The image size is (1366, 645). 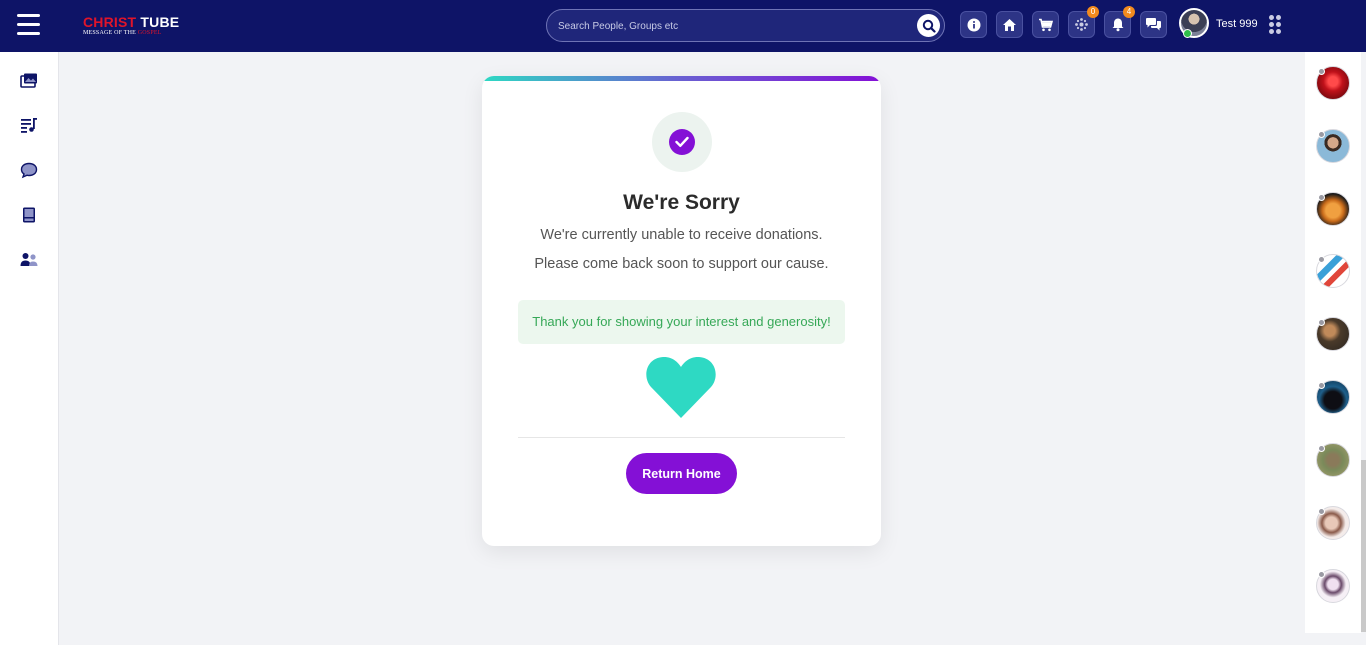 What do you see at coordinates (1363, 546) in the screenshot?
I see `scrollbar-thumb` at bounding box center [1363, 546].